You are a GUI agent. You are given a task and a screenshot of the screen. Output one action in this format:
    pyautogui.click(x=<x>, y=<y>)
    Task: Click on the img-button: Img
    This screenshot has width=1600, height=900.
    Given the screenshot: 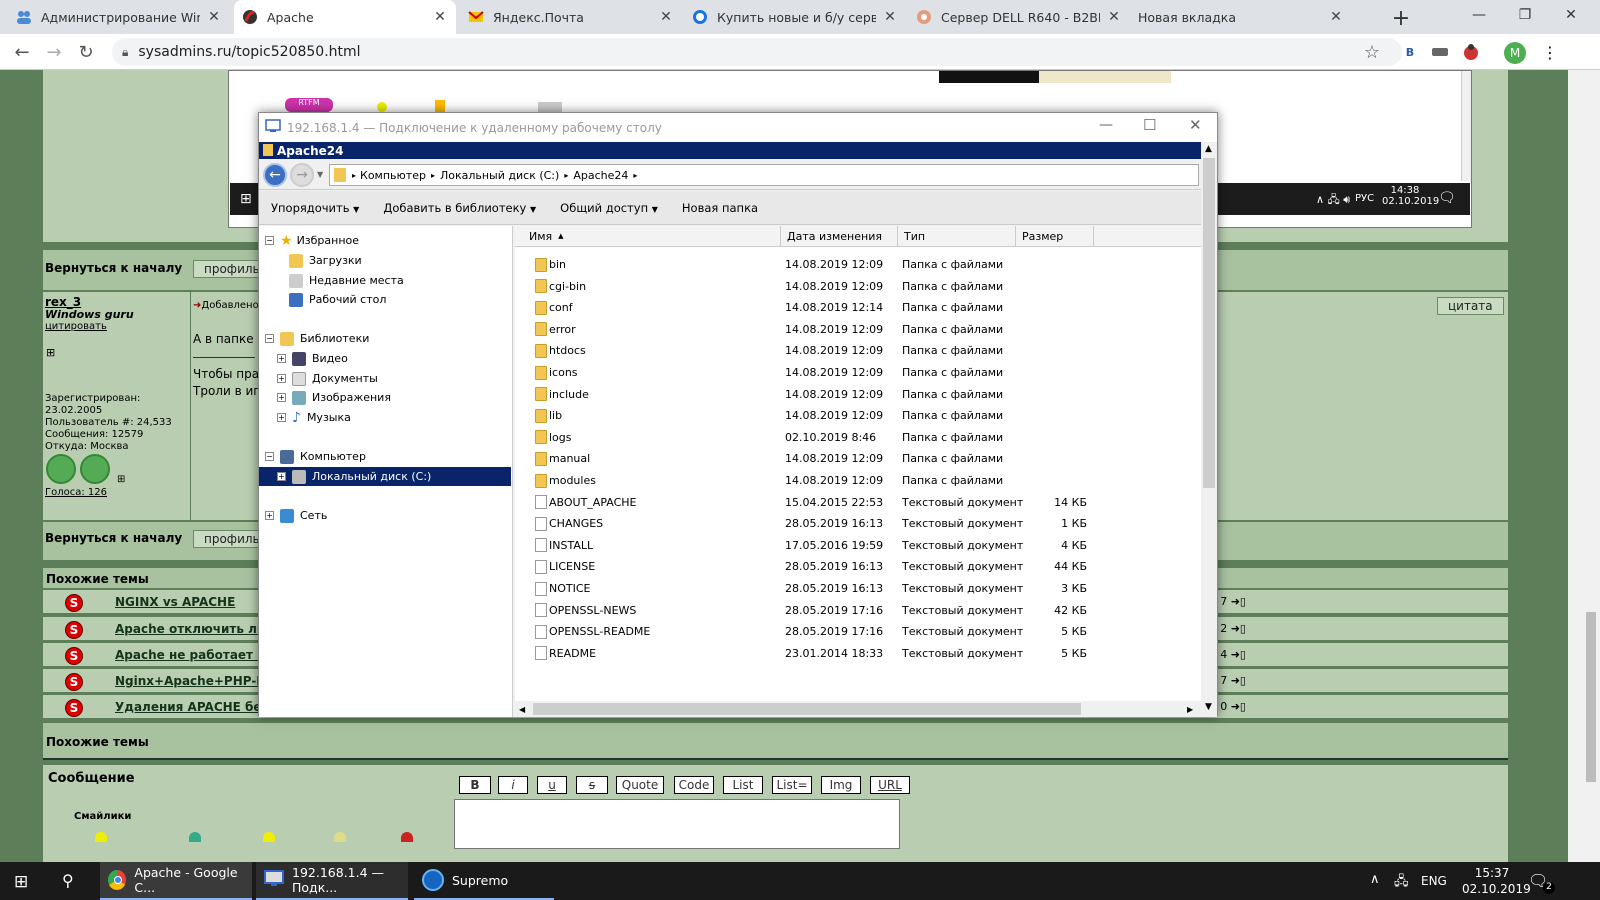 What is the action you would take?
    pyautogui.click(x=841, y=785)
    